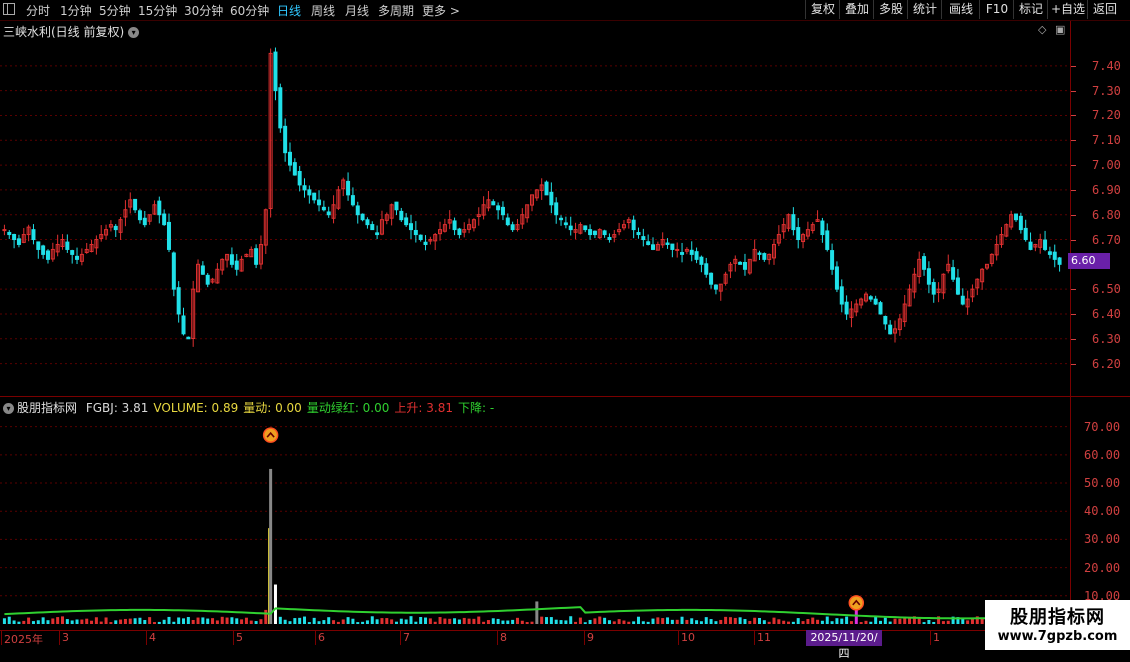  I want to click on fuquan-button: 复权, so click(822, 9).